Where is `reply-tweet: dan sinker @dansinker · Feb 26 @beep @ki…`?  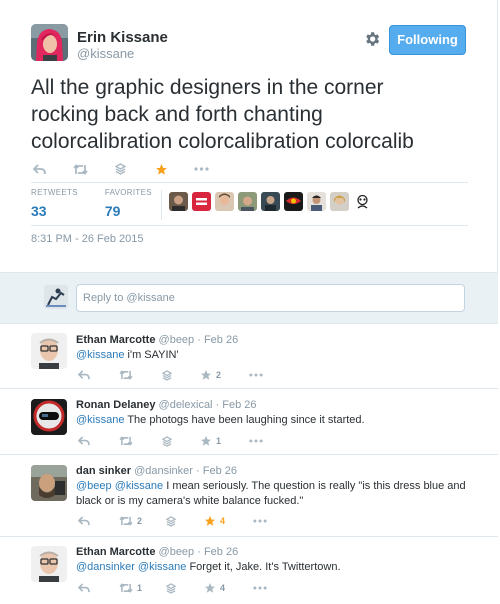 reply-tweet: dan sinker @dansinker · Feb 26 @beep @ki… is located at coordinates (249, 496).